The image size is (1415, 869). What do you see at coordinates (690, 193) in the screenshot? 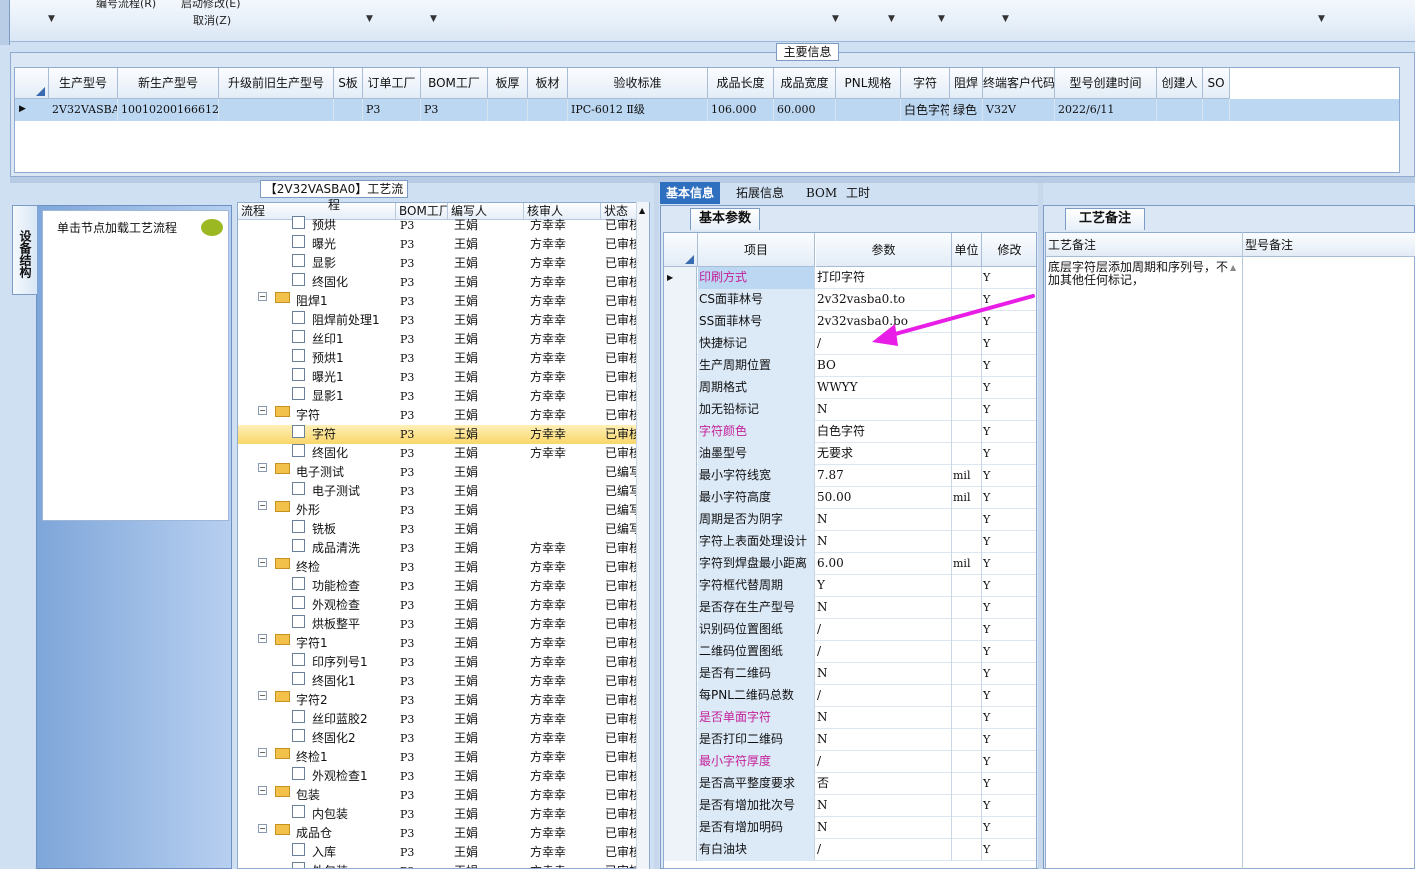
I see `tab-basic-info: 基本信息` at bounding box center [690, 193].